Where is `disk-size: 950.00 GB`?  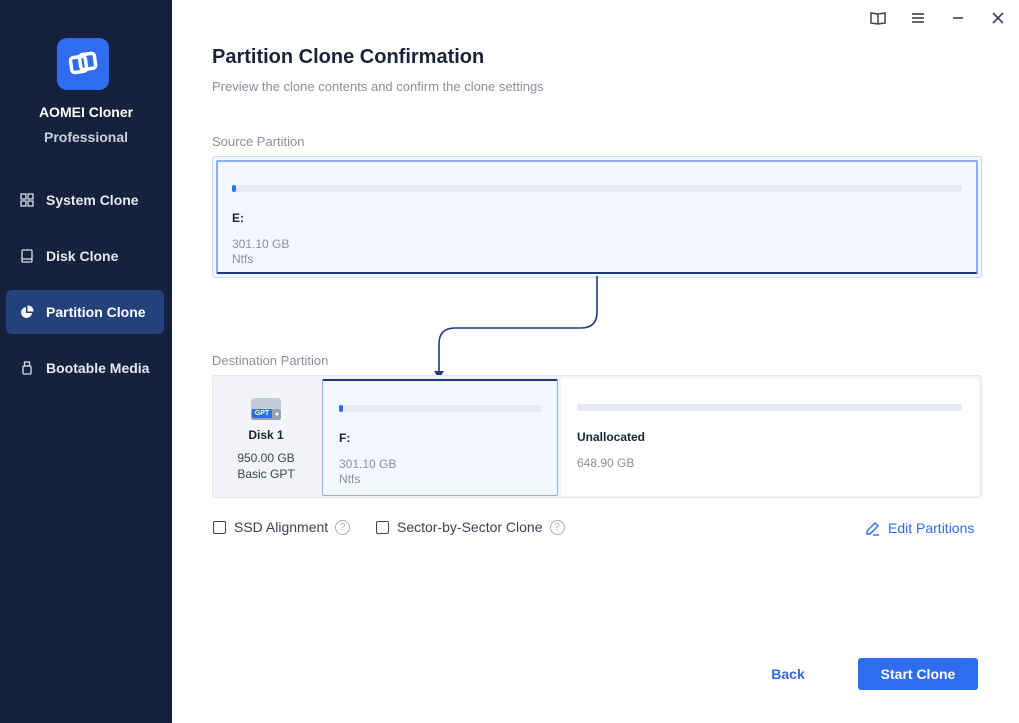 disk-size: 950.00 GB is located at coordinates (266, 458).